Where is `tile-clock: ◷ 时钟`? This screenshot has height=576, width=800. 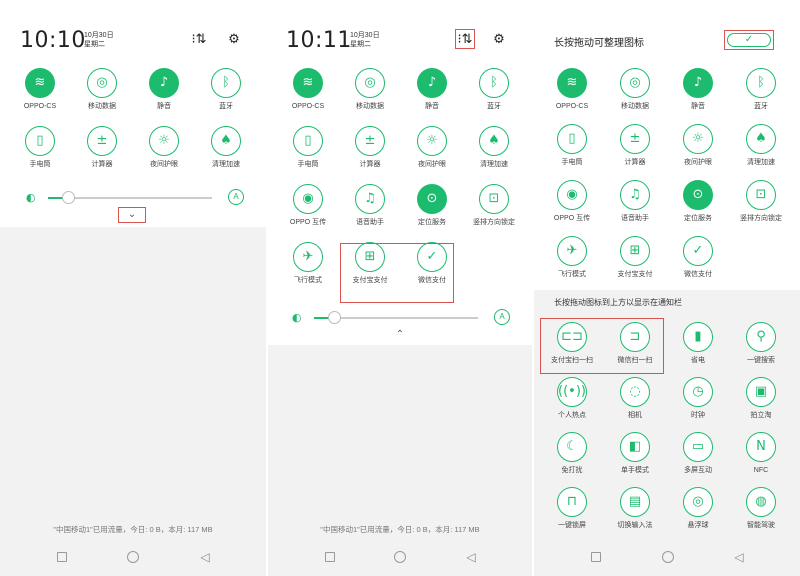 tile-clock: ◷ 时钟 is located at coordinates (698, 404).